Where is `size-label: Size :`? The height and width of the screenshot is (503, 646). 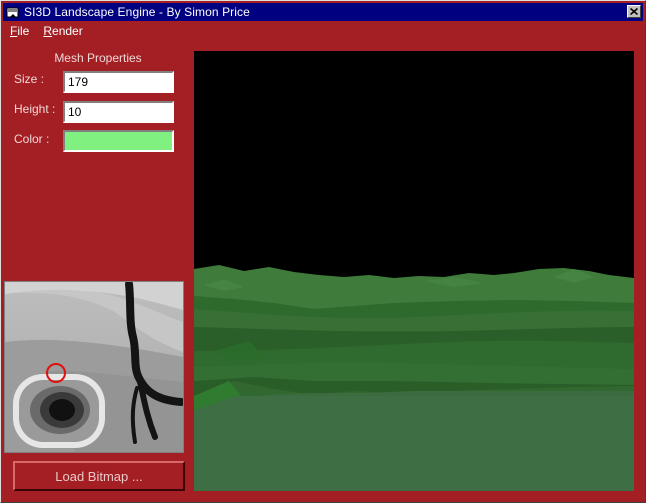
size-label: Size : is located at coordinates (29, 79).